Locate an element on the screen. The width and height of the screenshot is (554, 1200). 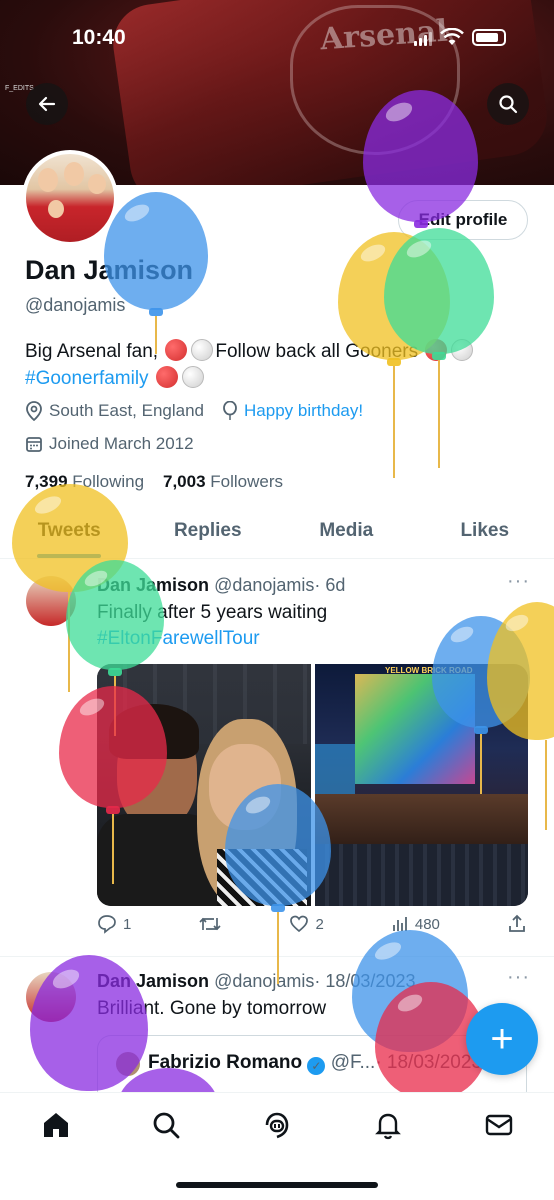
edit-profile-button: Edit profile is located at coordinates (463, 220).